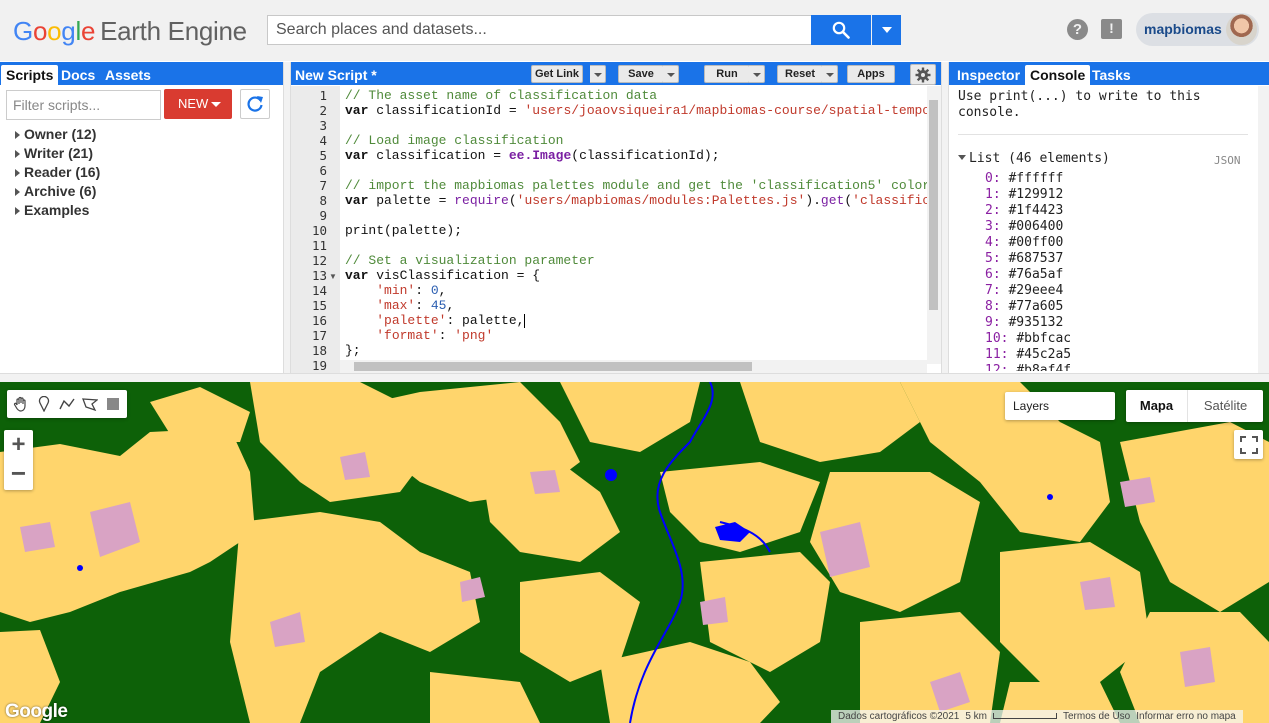 The width and height of the screenshot is (1269, 723). I want to click on left-tabbar: Scripts Docs Assets, so click(141, 73).